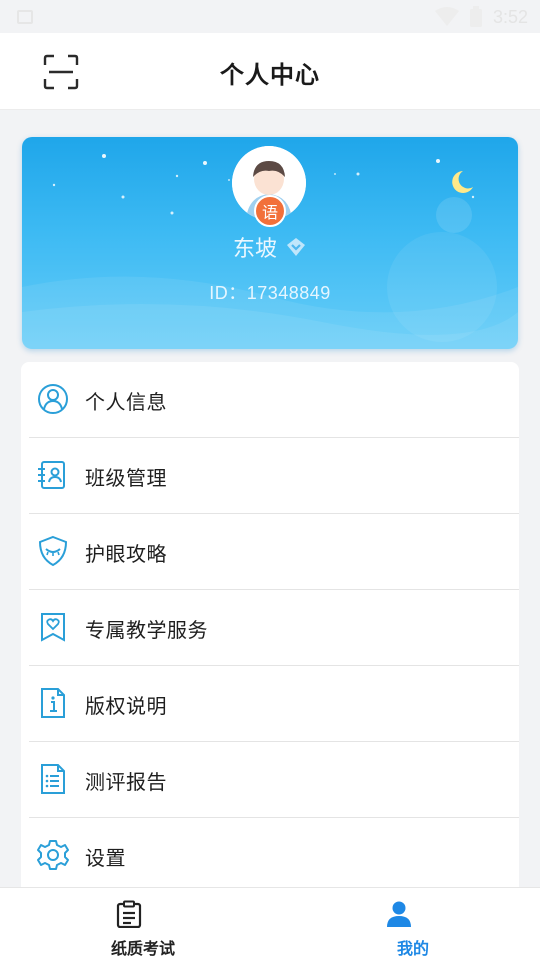 The image size is (540, 960). I want to click on battery-icon, so click(475, 16).